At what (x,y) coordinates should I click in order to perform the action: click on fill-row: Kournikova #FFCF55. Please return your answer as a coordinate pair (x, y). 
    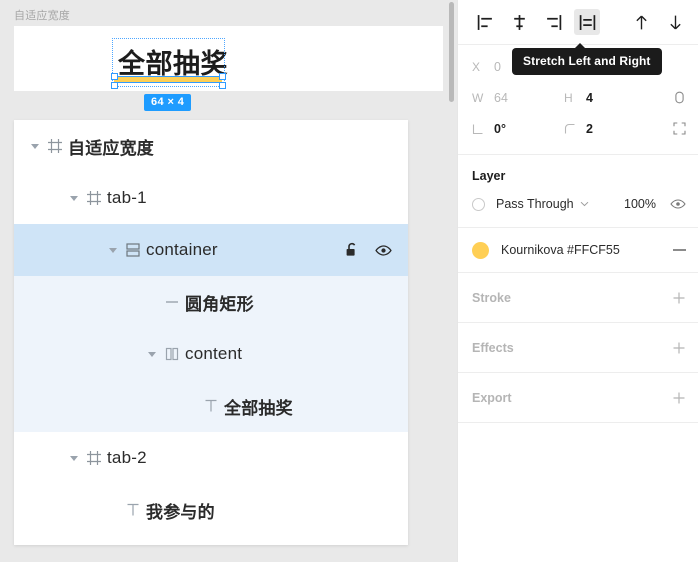
    Looking at the image, I should click on (578, 250).